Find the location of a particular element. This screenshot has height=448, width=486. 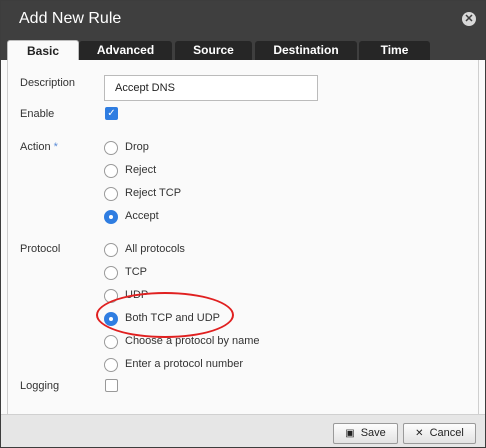

protocol-label: Protocol is located at coordinates (40, 249).